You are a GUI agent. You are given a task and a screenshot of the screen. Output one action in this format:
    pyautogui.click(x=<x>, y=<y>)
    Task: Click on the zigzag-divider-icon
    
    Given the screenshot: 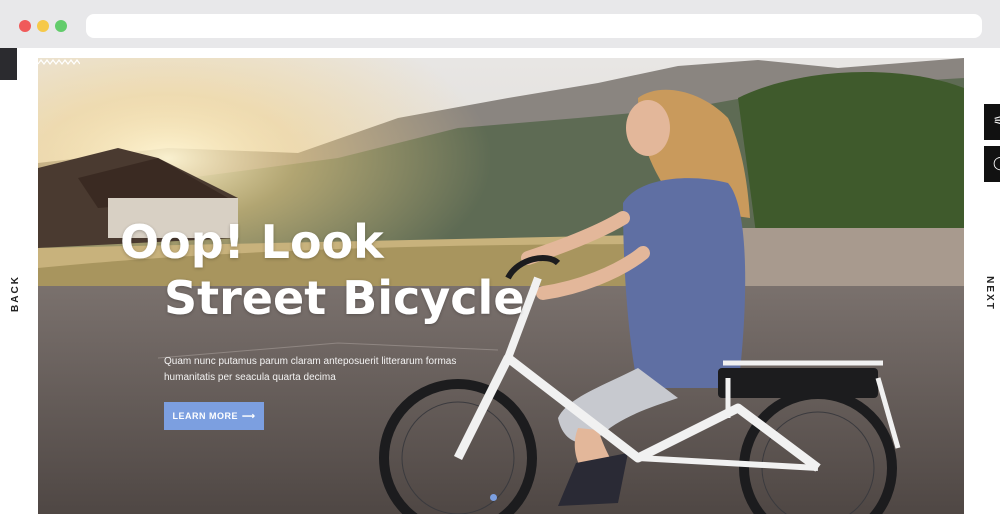 What is the action you would take?
    pyautogui.click(x=59, y=62)
    